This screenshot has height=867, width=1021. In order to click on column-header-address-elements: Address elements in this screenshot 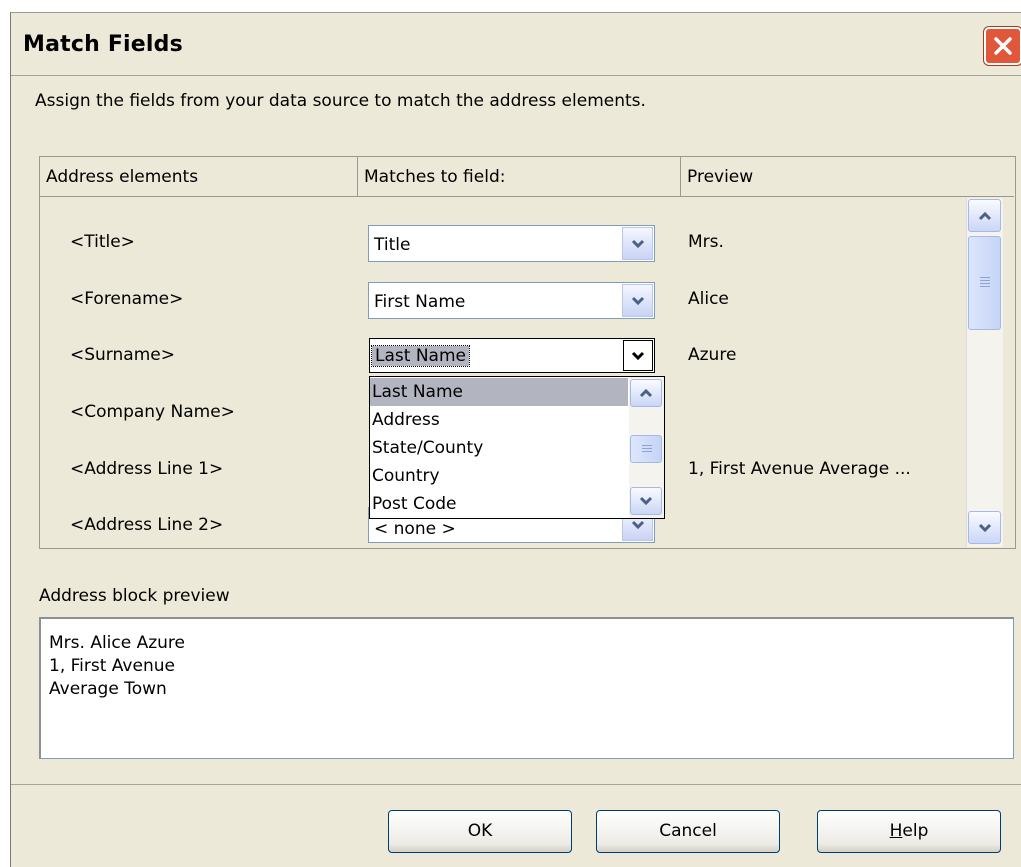, I will do `click(199, 177)`.